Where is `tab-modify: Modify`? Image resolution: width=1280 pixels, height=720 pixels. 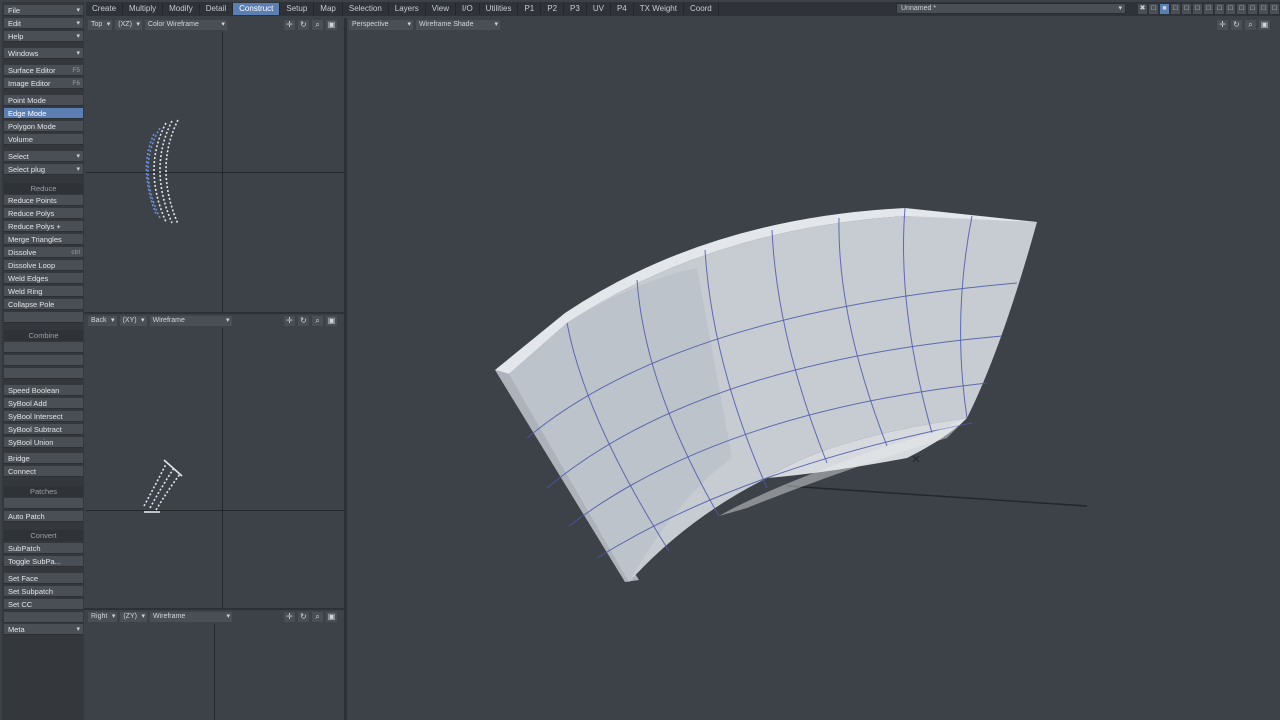
tab-modify: Modify is located at coordinates (181, 9).